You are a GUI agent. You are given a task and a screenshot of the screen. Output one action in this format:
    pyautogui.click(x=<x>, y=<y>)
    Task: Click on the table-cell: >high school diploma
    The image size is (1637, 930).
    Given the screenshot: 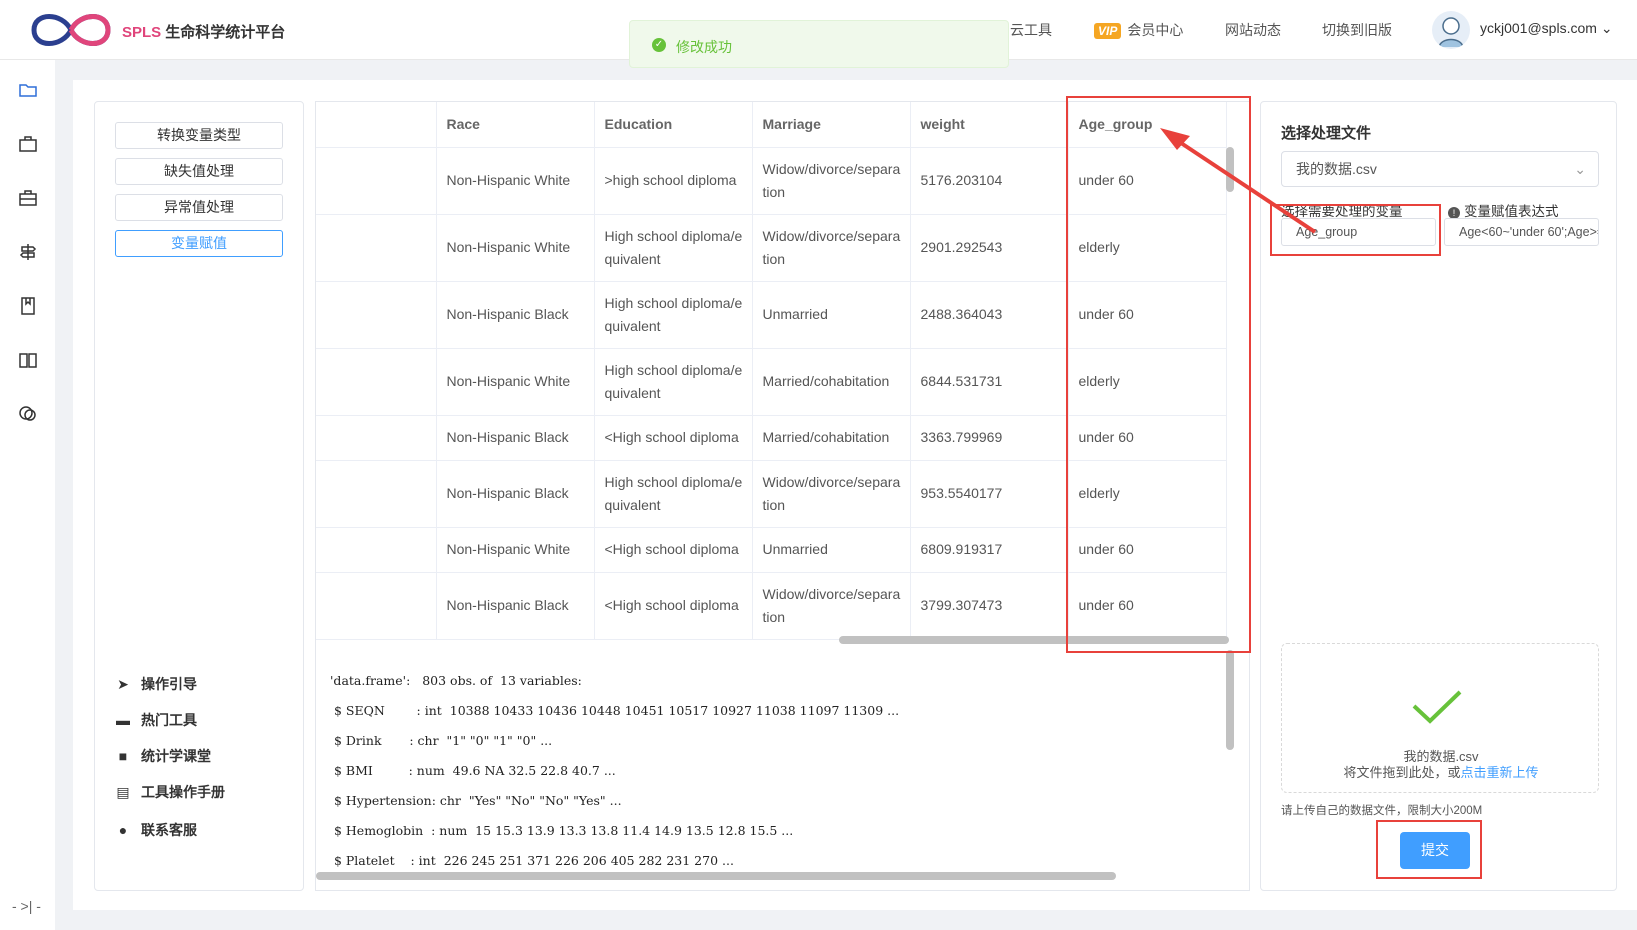 What is the action you would take?
    pyautogui.click(x=673, y=181)
    